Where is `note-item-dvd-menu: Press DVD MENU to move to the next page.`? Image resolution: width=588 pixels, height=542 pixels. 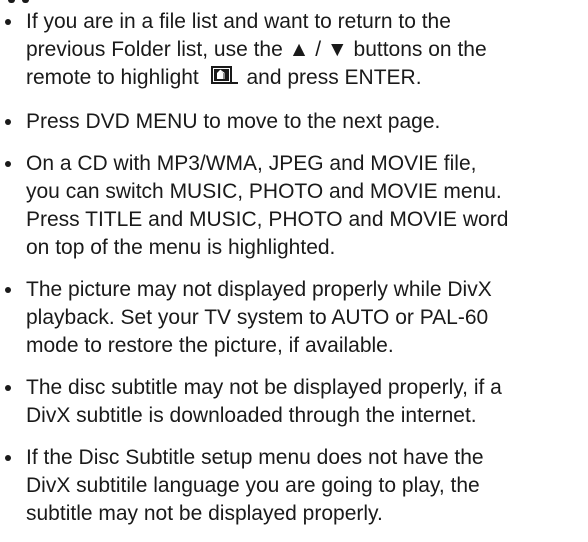
note-item-dvd-menu: Press DVD MENU to move to the next page. is located at coordinates (294, 122).